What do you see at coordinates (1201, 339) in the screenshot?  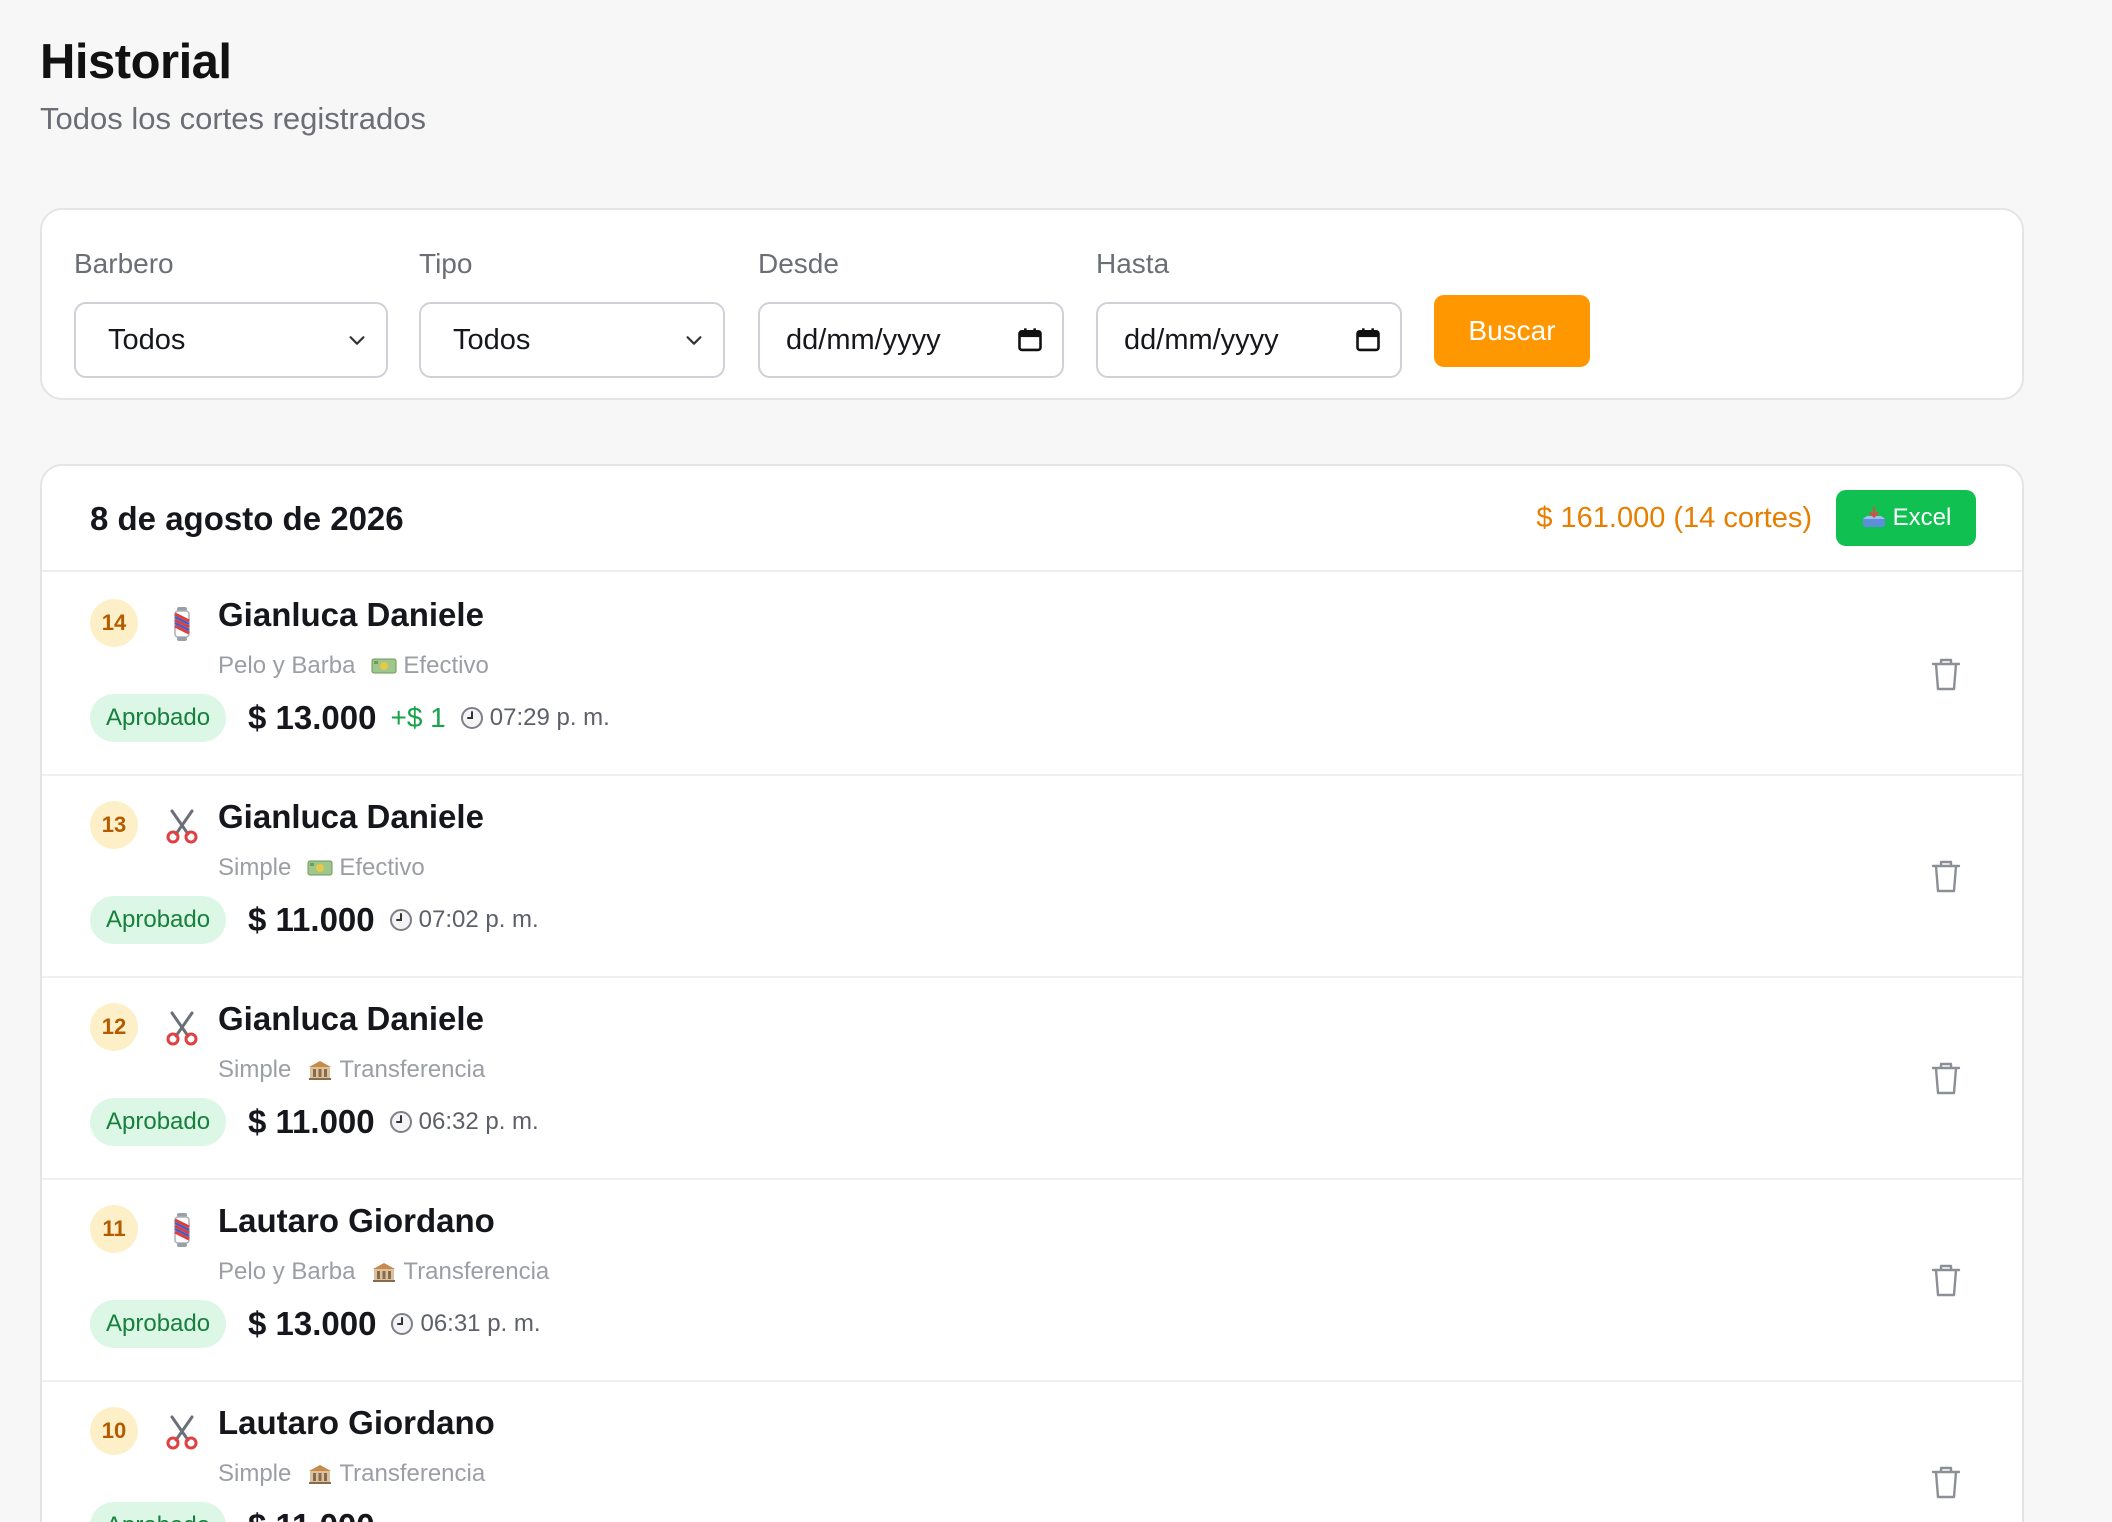 I see `hasta-date-value: dd/mm/yyyy` at bounding box center [1201, 339].